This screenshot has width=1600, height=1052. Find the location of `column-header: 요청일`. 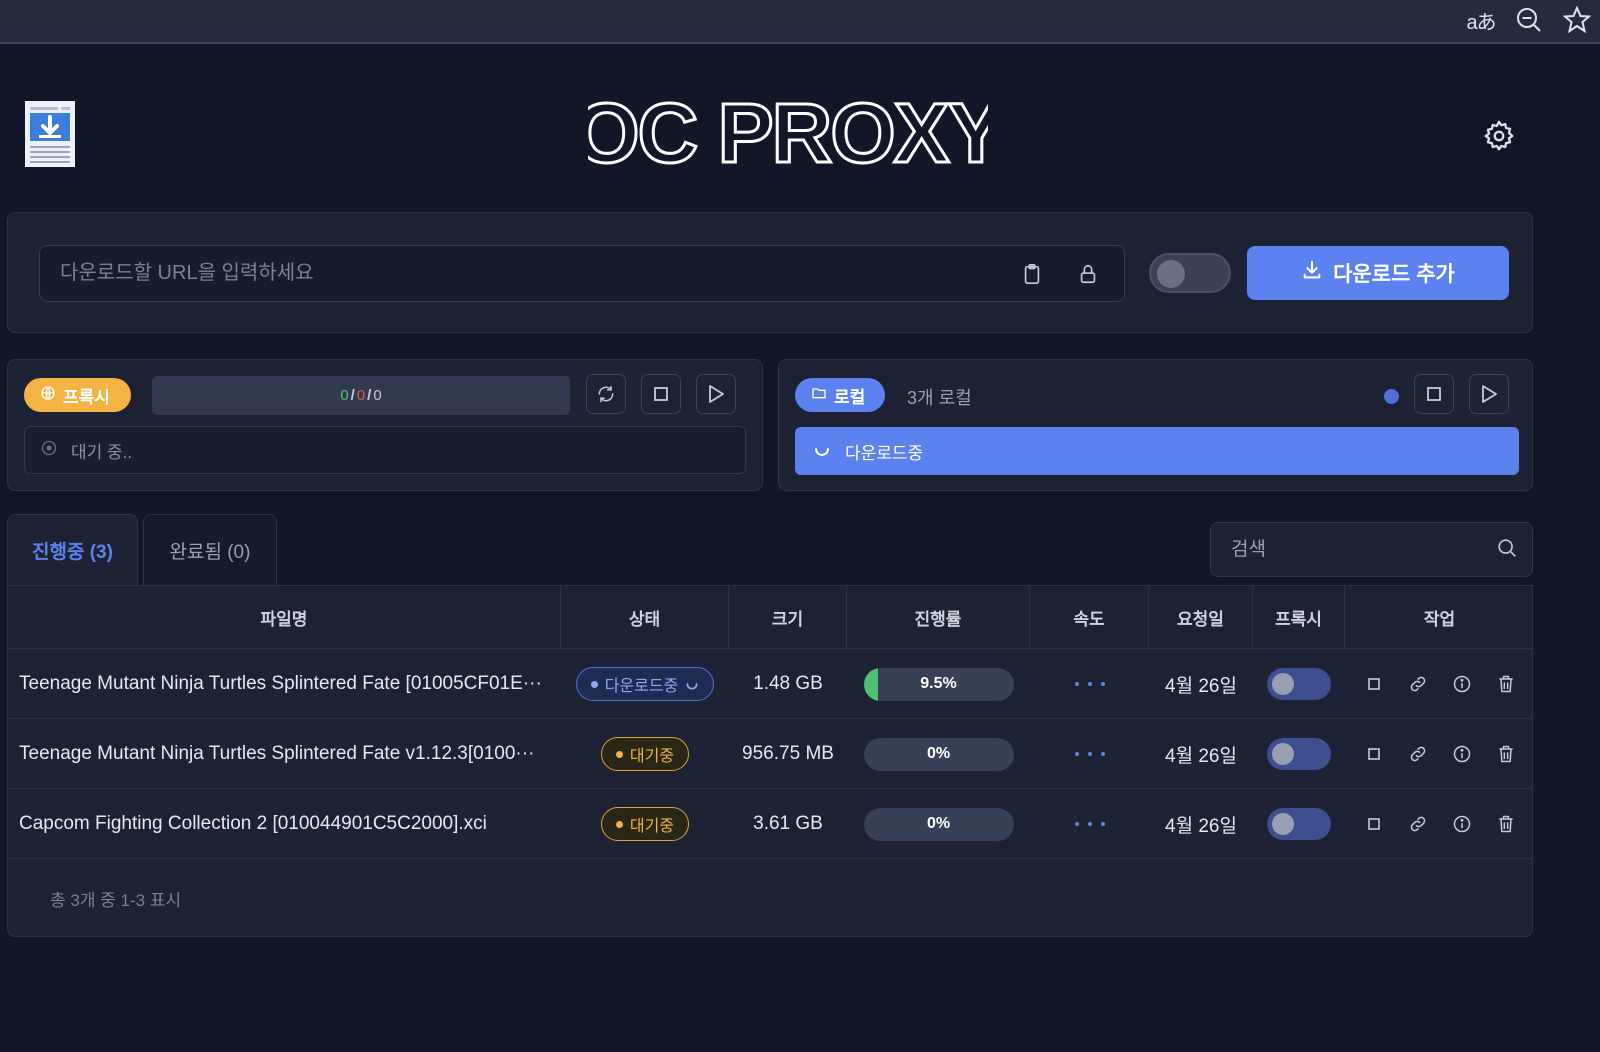

column-header: 요청일 is located at coordinates (1201, 617).